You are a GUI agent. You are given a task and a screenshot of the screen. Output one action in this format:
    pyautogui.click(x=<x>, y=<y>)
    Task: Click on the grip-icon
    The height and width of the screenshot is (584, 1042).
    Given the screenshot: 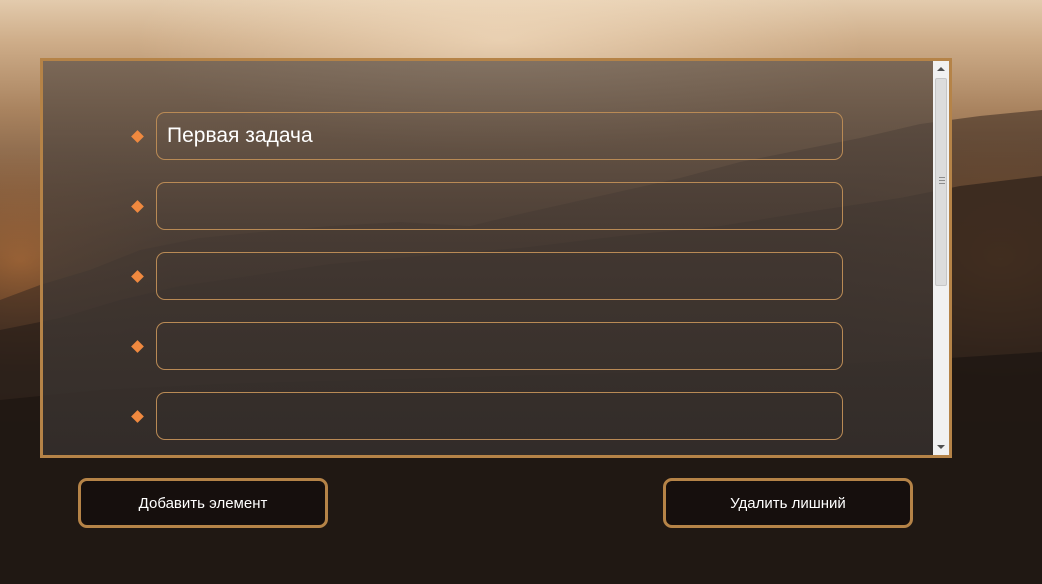 What is the action you would take?
    pyautogui.click(x=942, y=180)
    